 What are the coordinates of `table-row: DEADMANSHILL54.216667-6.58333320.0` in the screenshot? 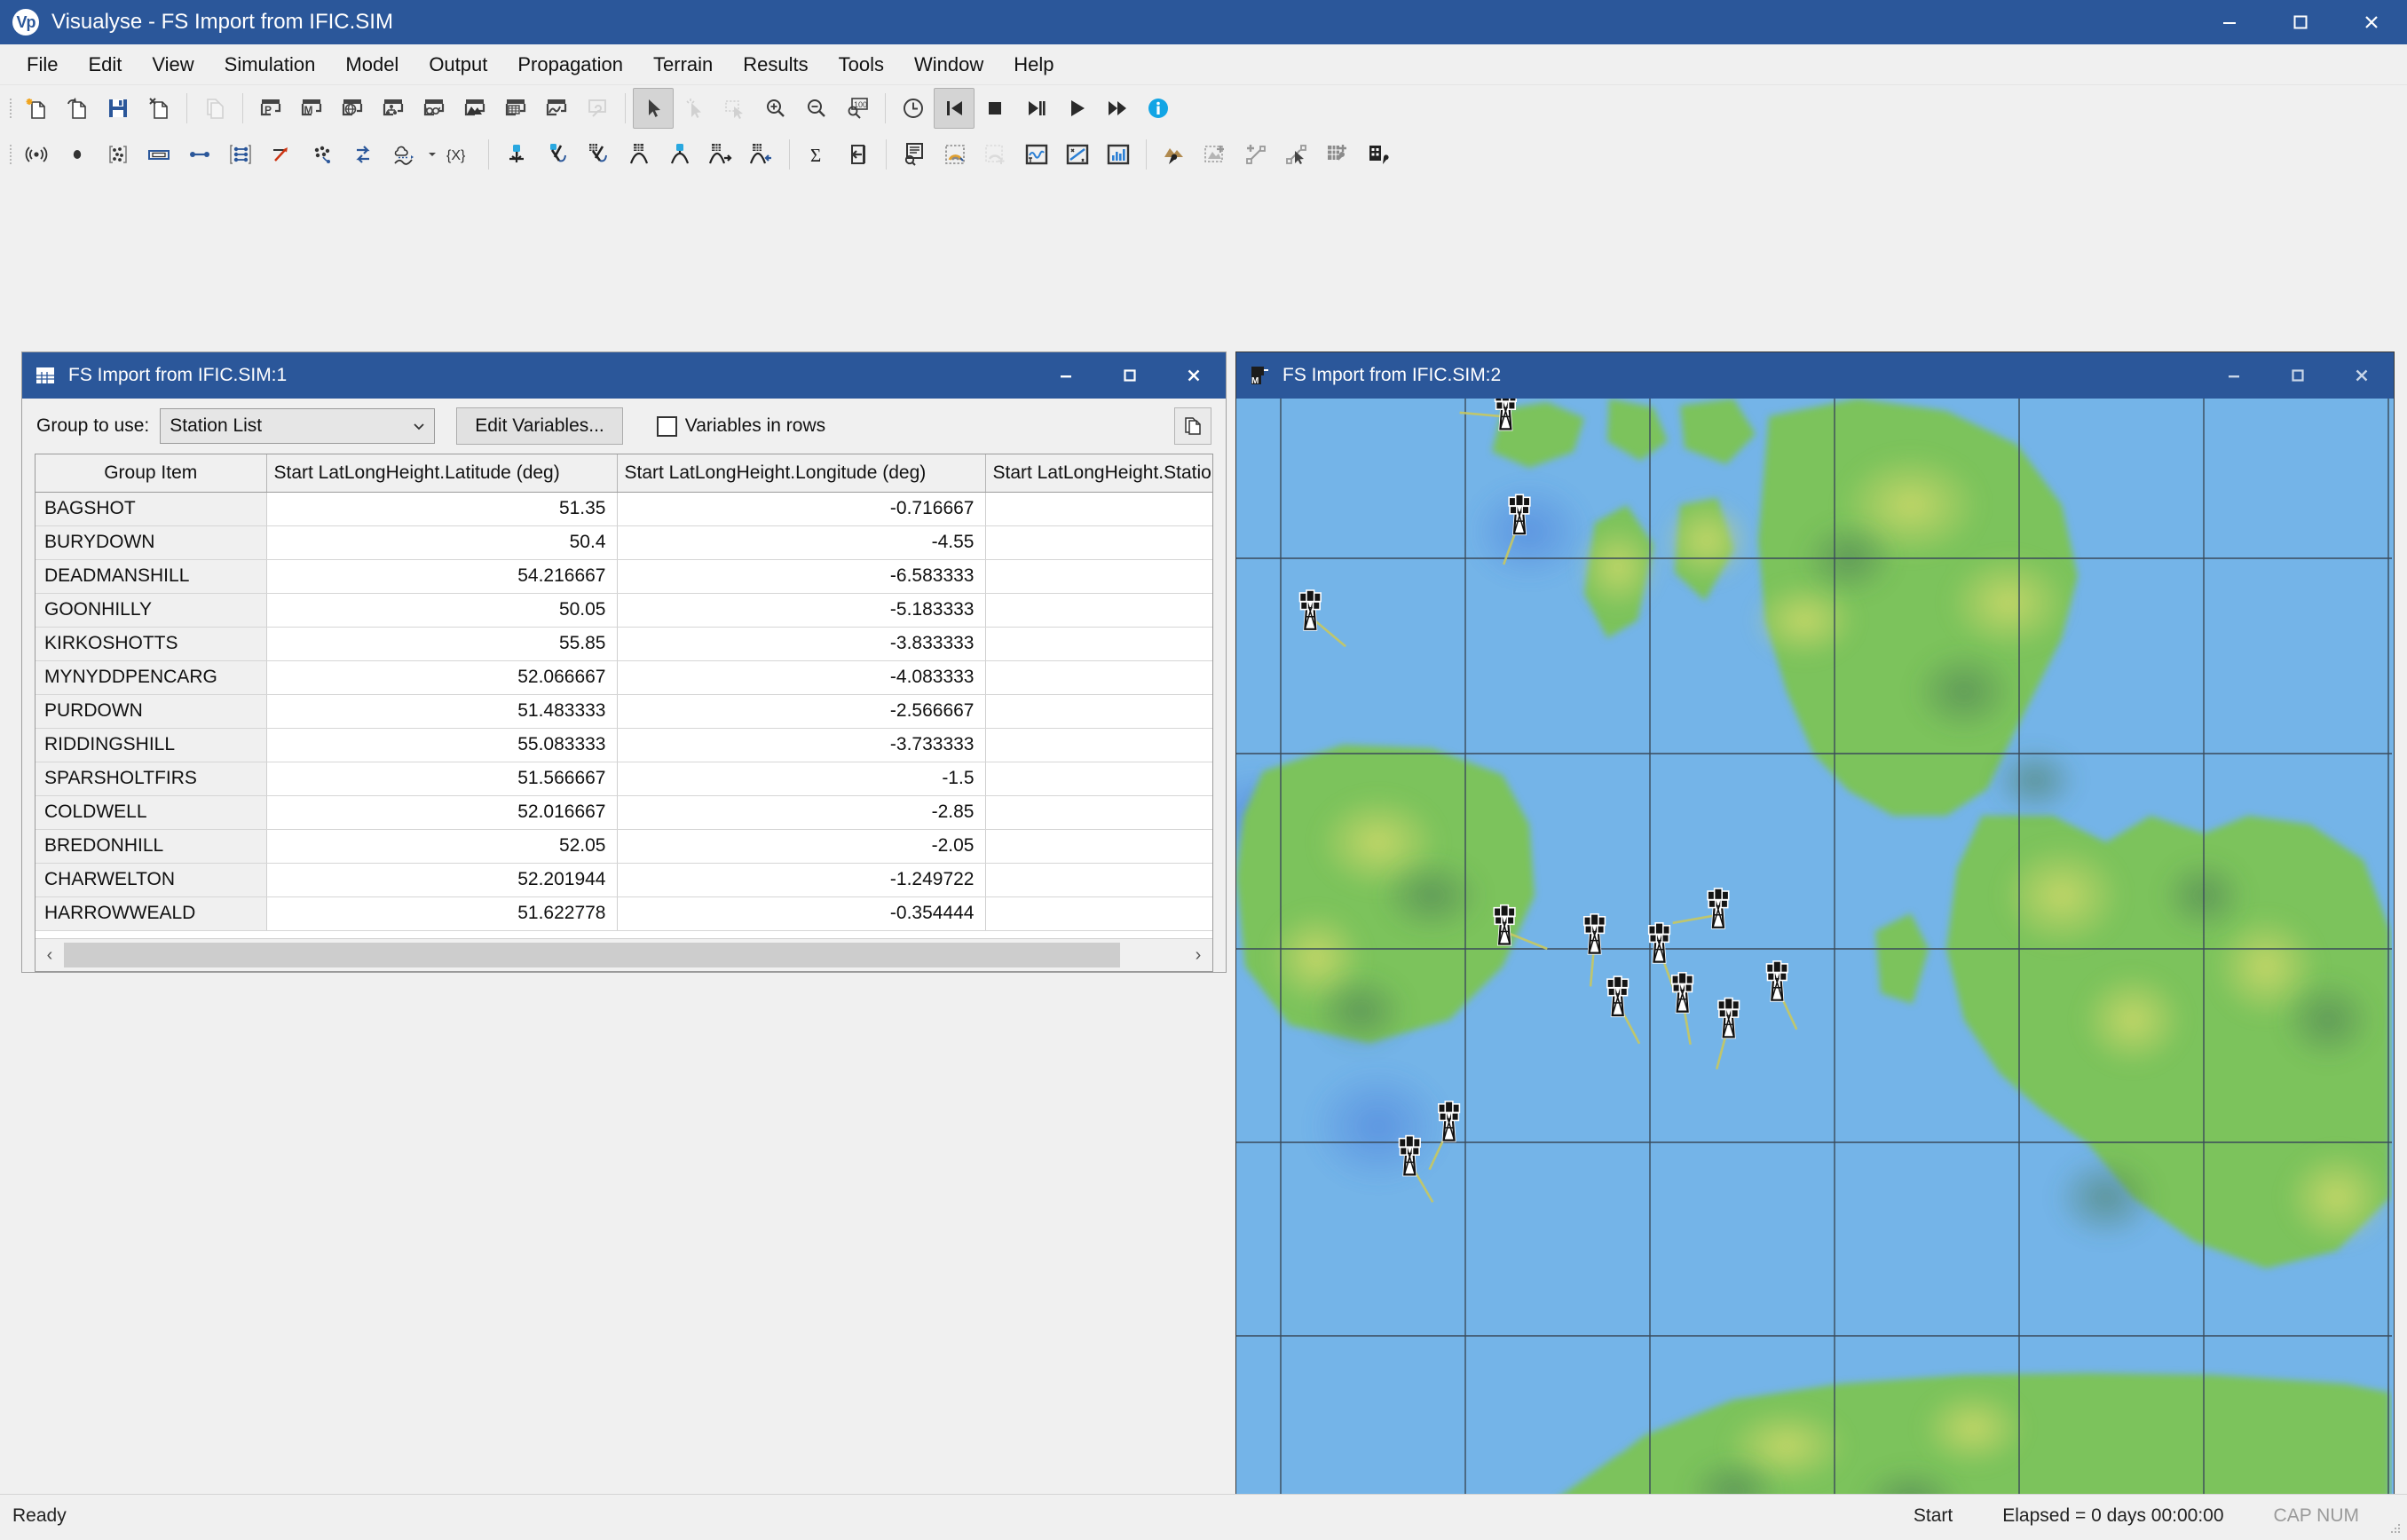 It's located at (624, 576).